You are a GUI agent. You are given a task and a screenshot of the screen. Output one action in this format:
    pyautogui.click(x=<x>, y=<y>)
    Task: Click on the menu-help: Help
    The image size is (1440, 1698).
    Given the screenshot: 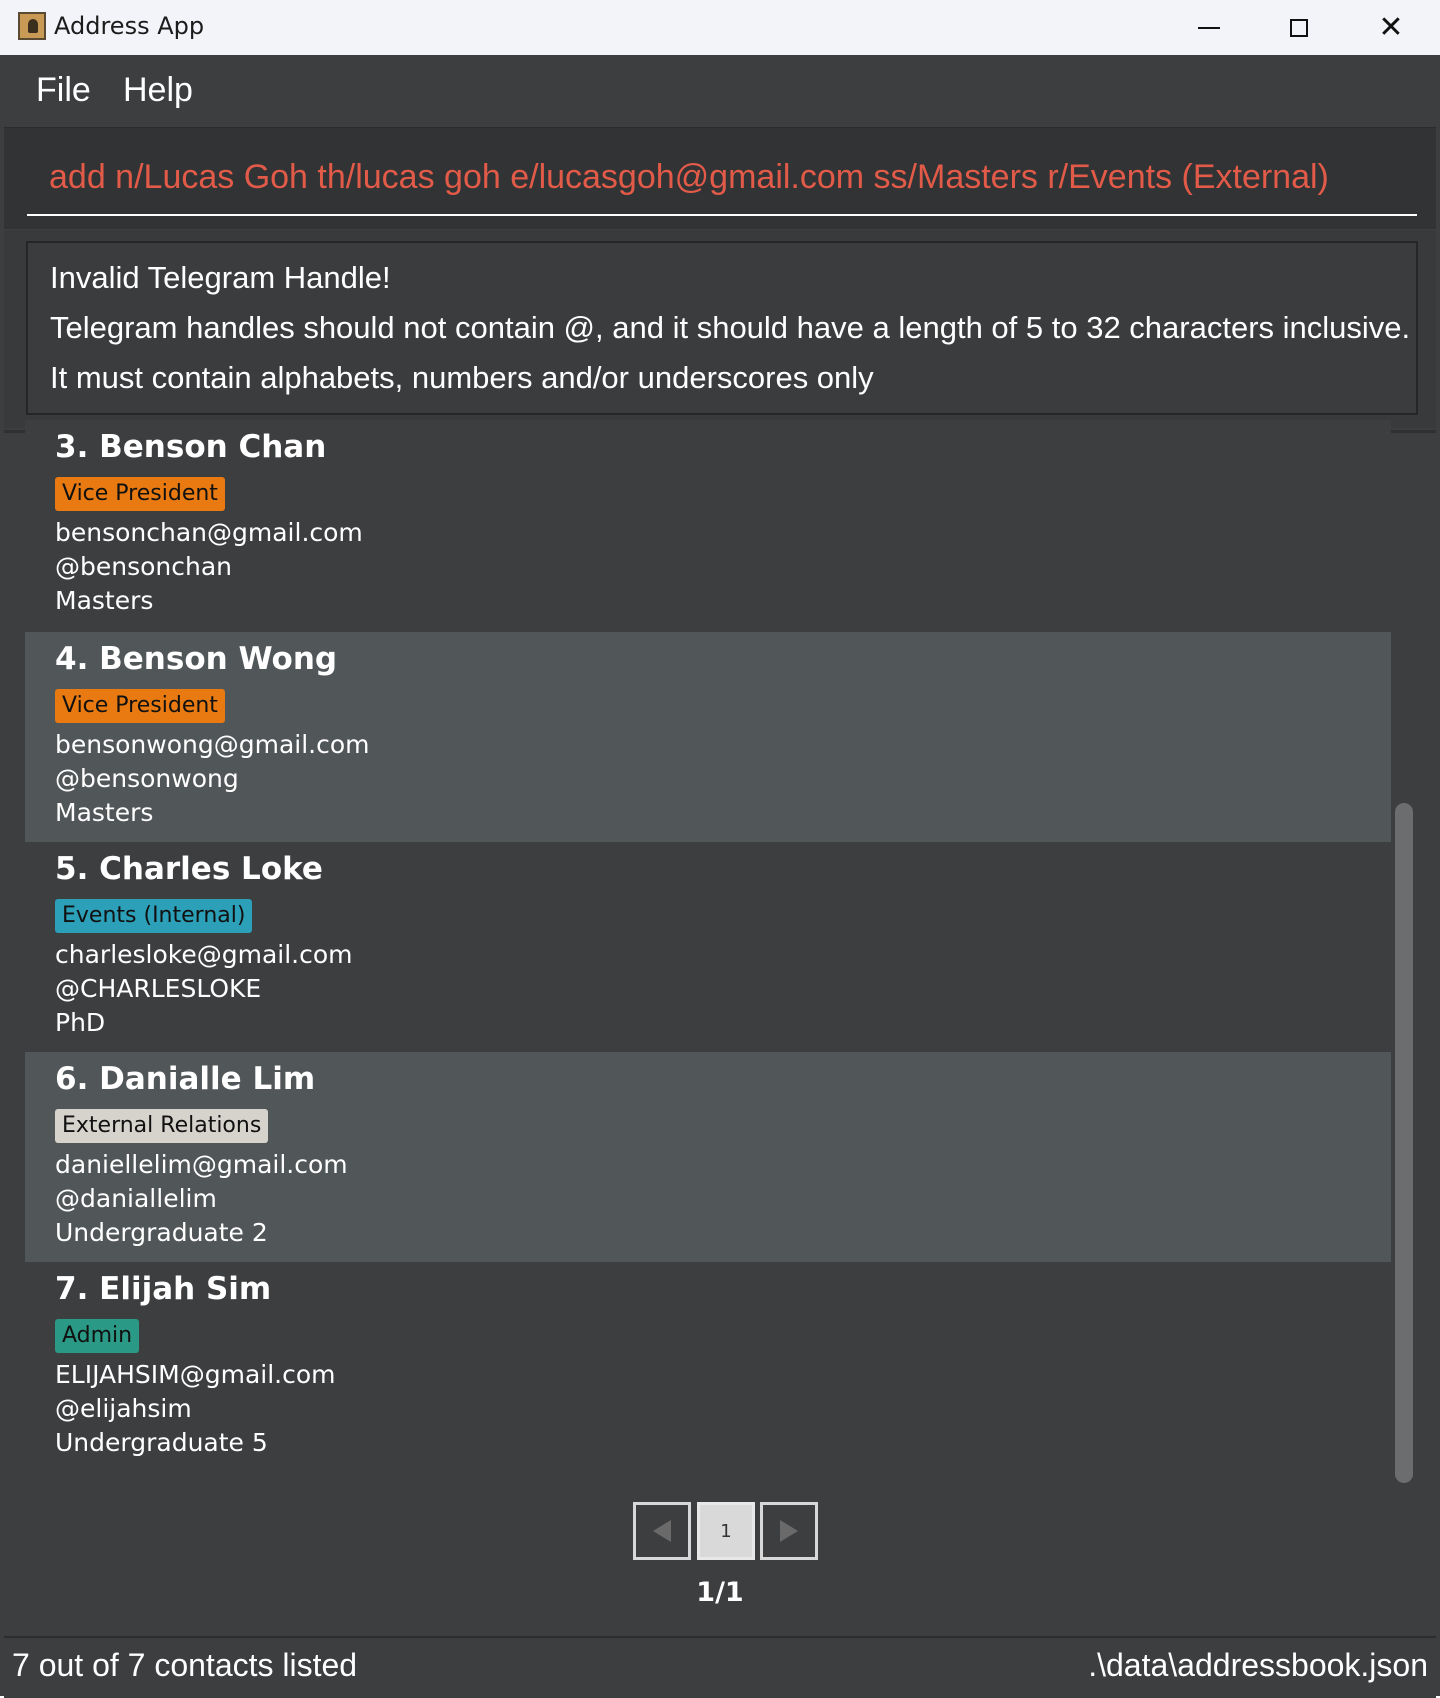 What is the action you would take?
    pyautogui.click(x=158, y=90)
    